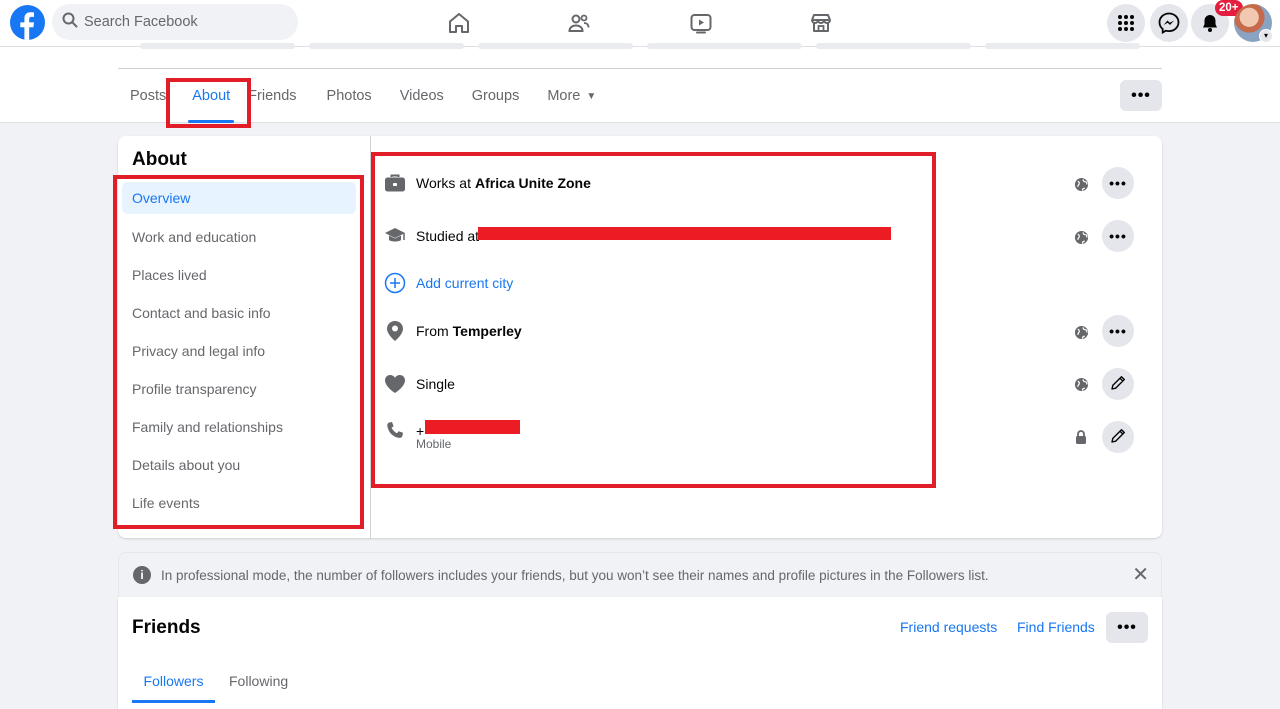 The width and height of the screenshot is (1280, 709). Describe the element at coordinates (701, 23) in the screenshot. I see `watch-icon` at that location.